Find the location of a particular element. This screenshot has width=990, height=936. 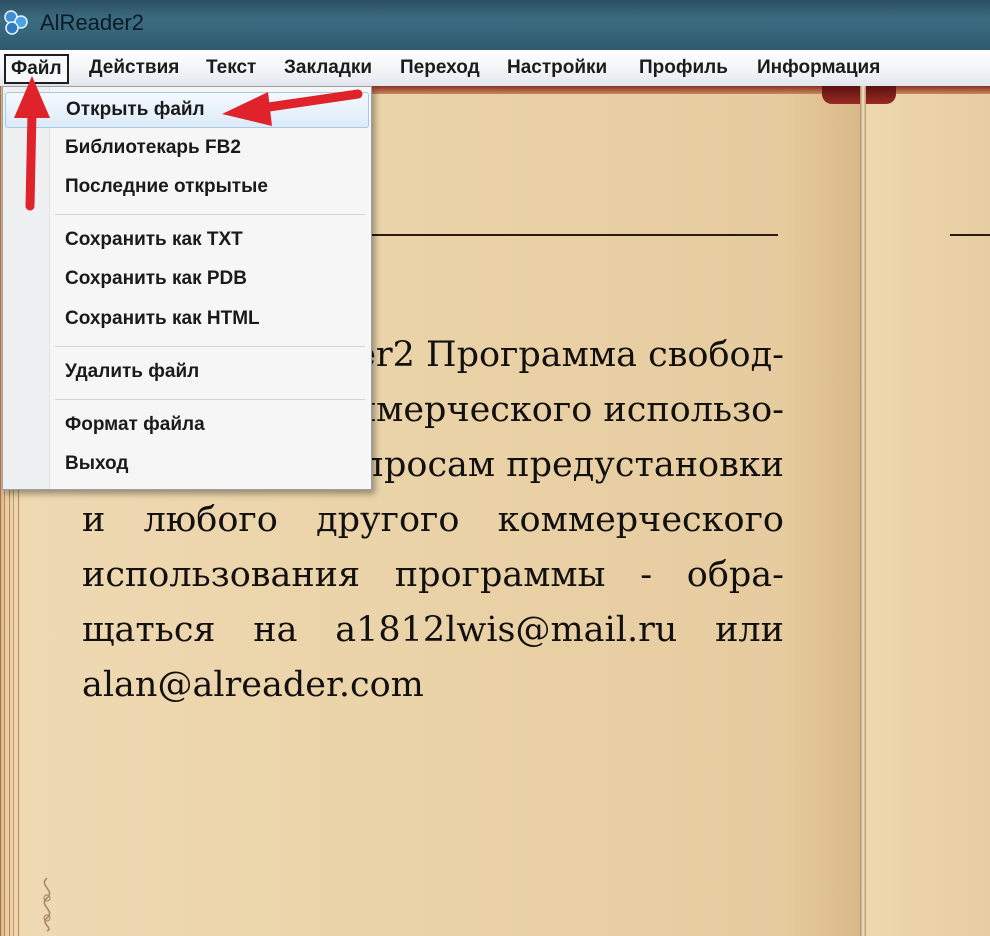

book-word: другого is located at coordinates (388, 520).